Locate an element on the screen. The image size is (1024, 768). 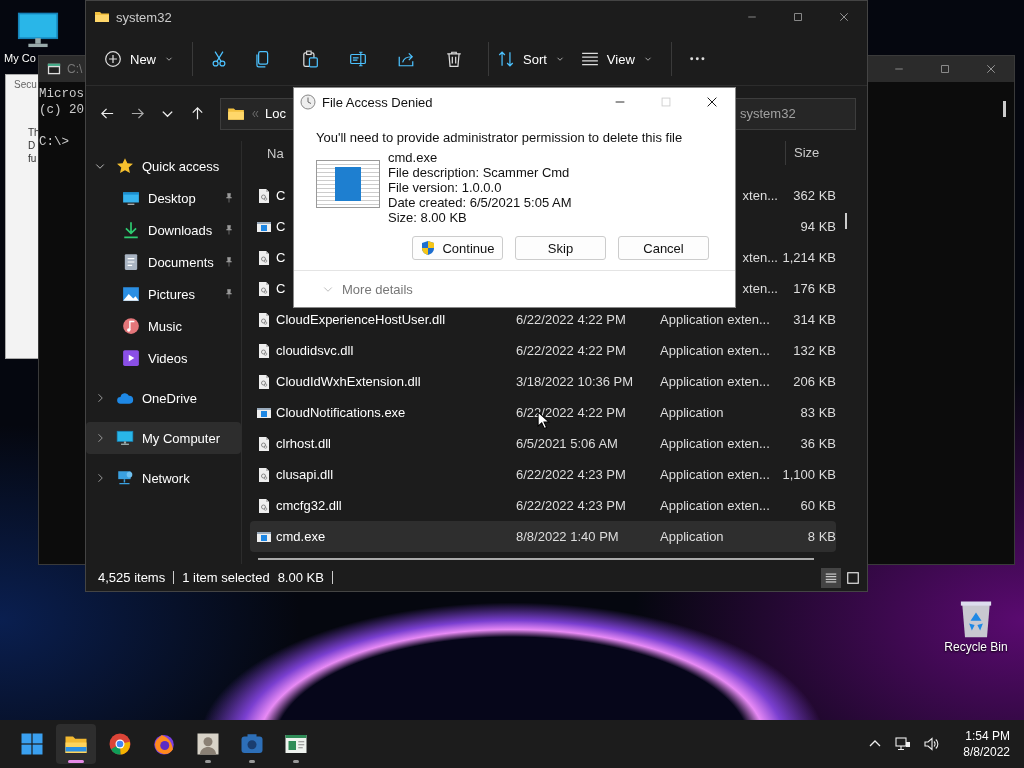
file-name: cloudidsvc.dll is located at coordinates (315, 350).